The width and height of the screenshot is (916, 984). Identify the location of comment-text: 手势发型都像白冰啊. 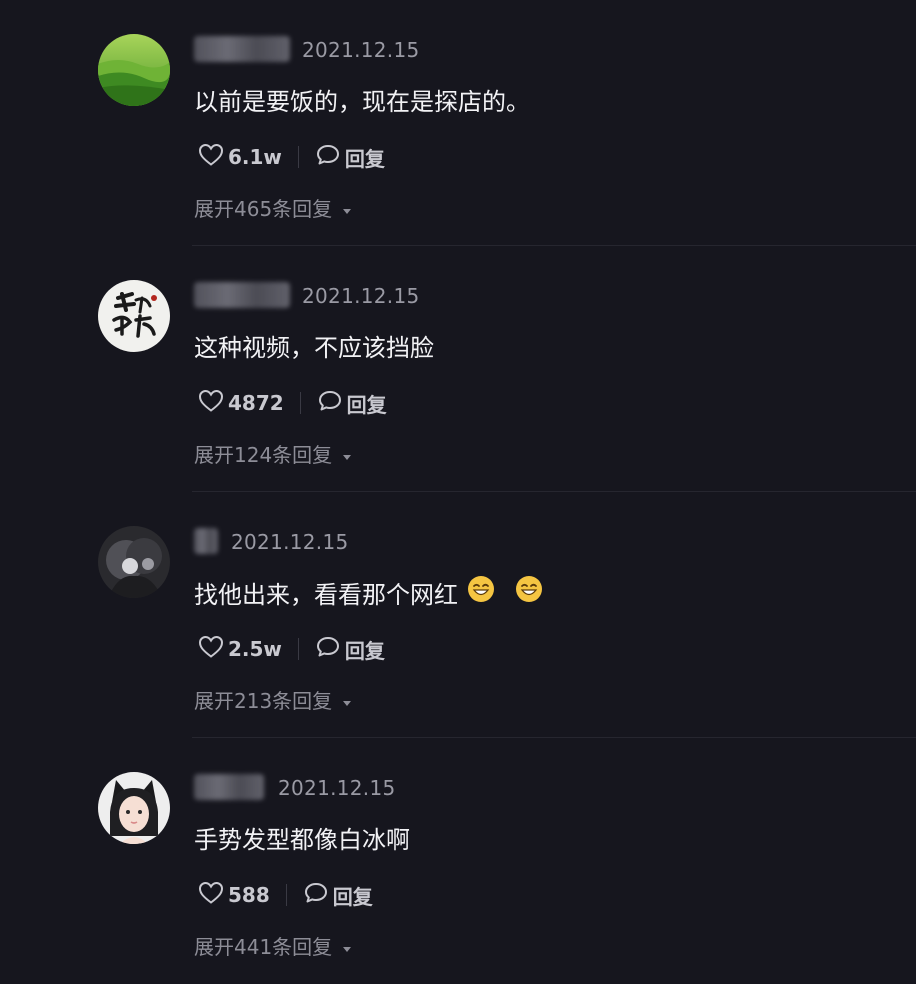
(302, 840).